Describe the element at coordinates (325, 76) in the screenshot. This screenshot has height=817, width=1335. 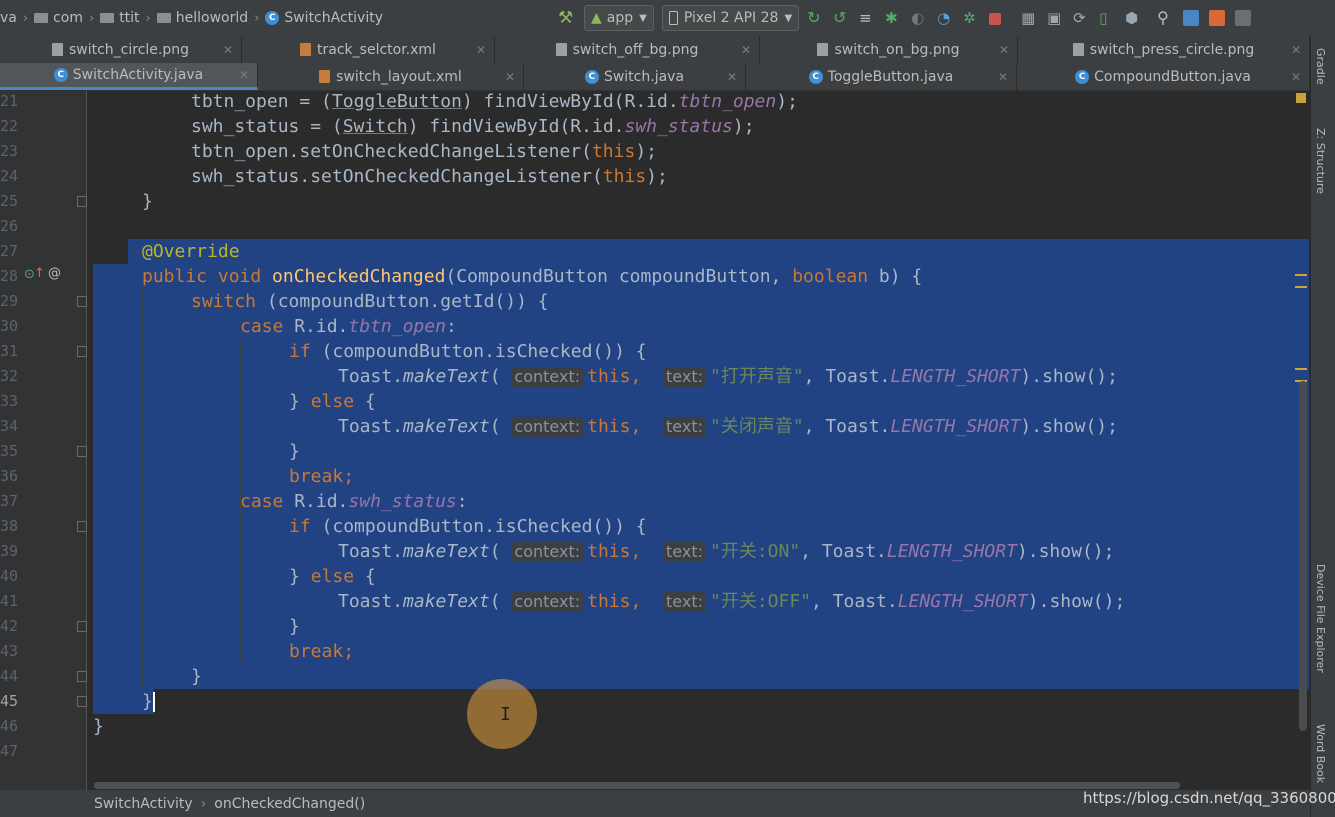
I see `xml-file-icon` at that location.